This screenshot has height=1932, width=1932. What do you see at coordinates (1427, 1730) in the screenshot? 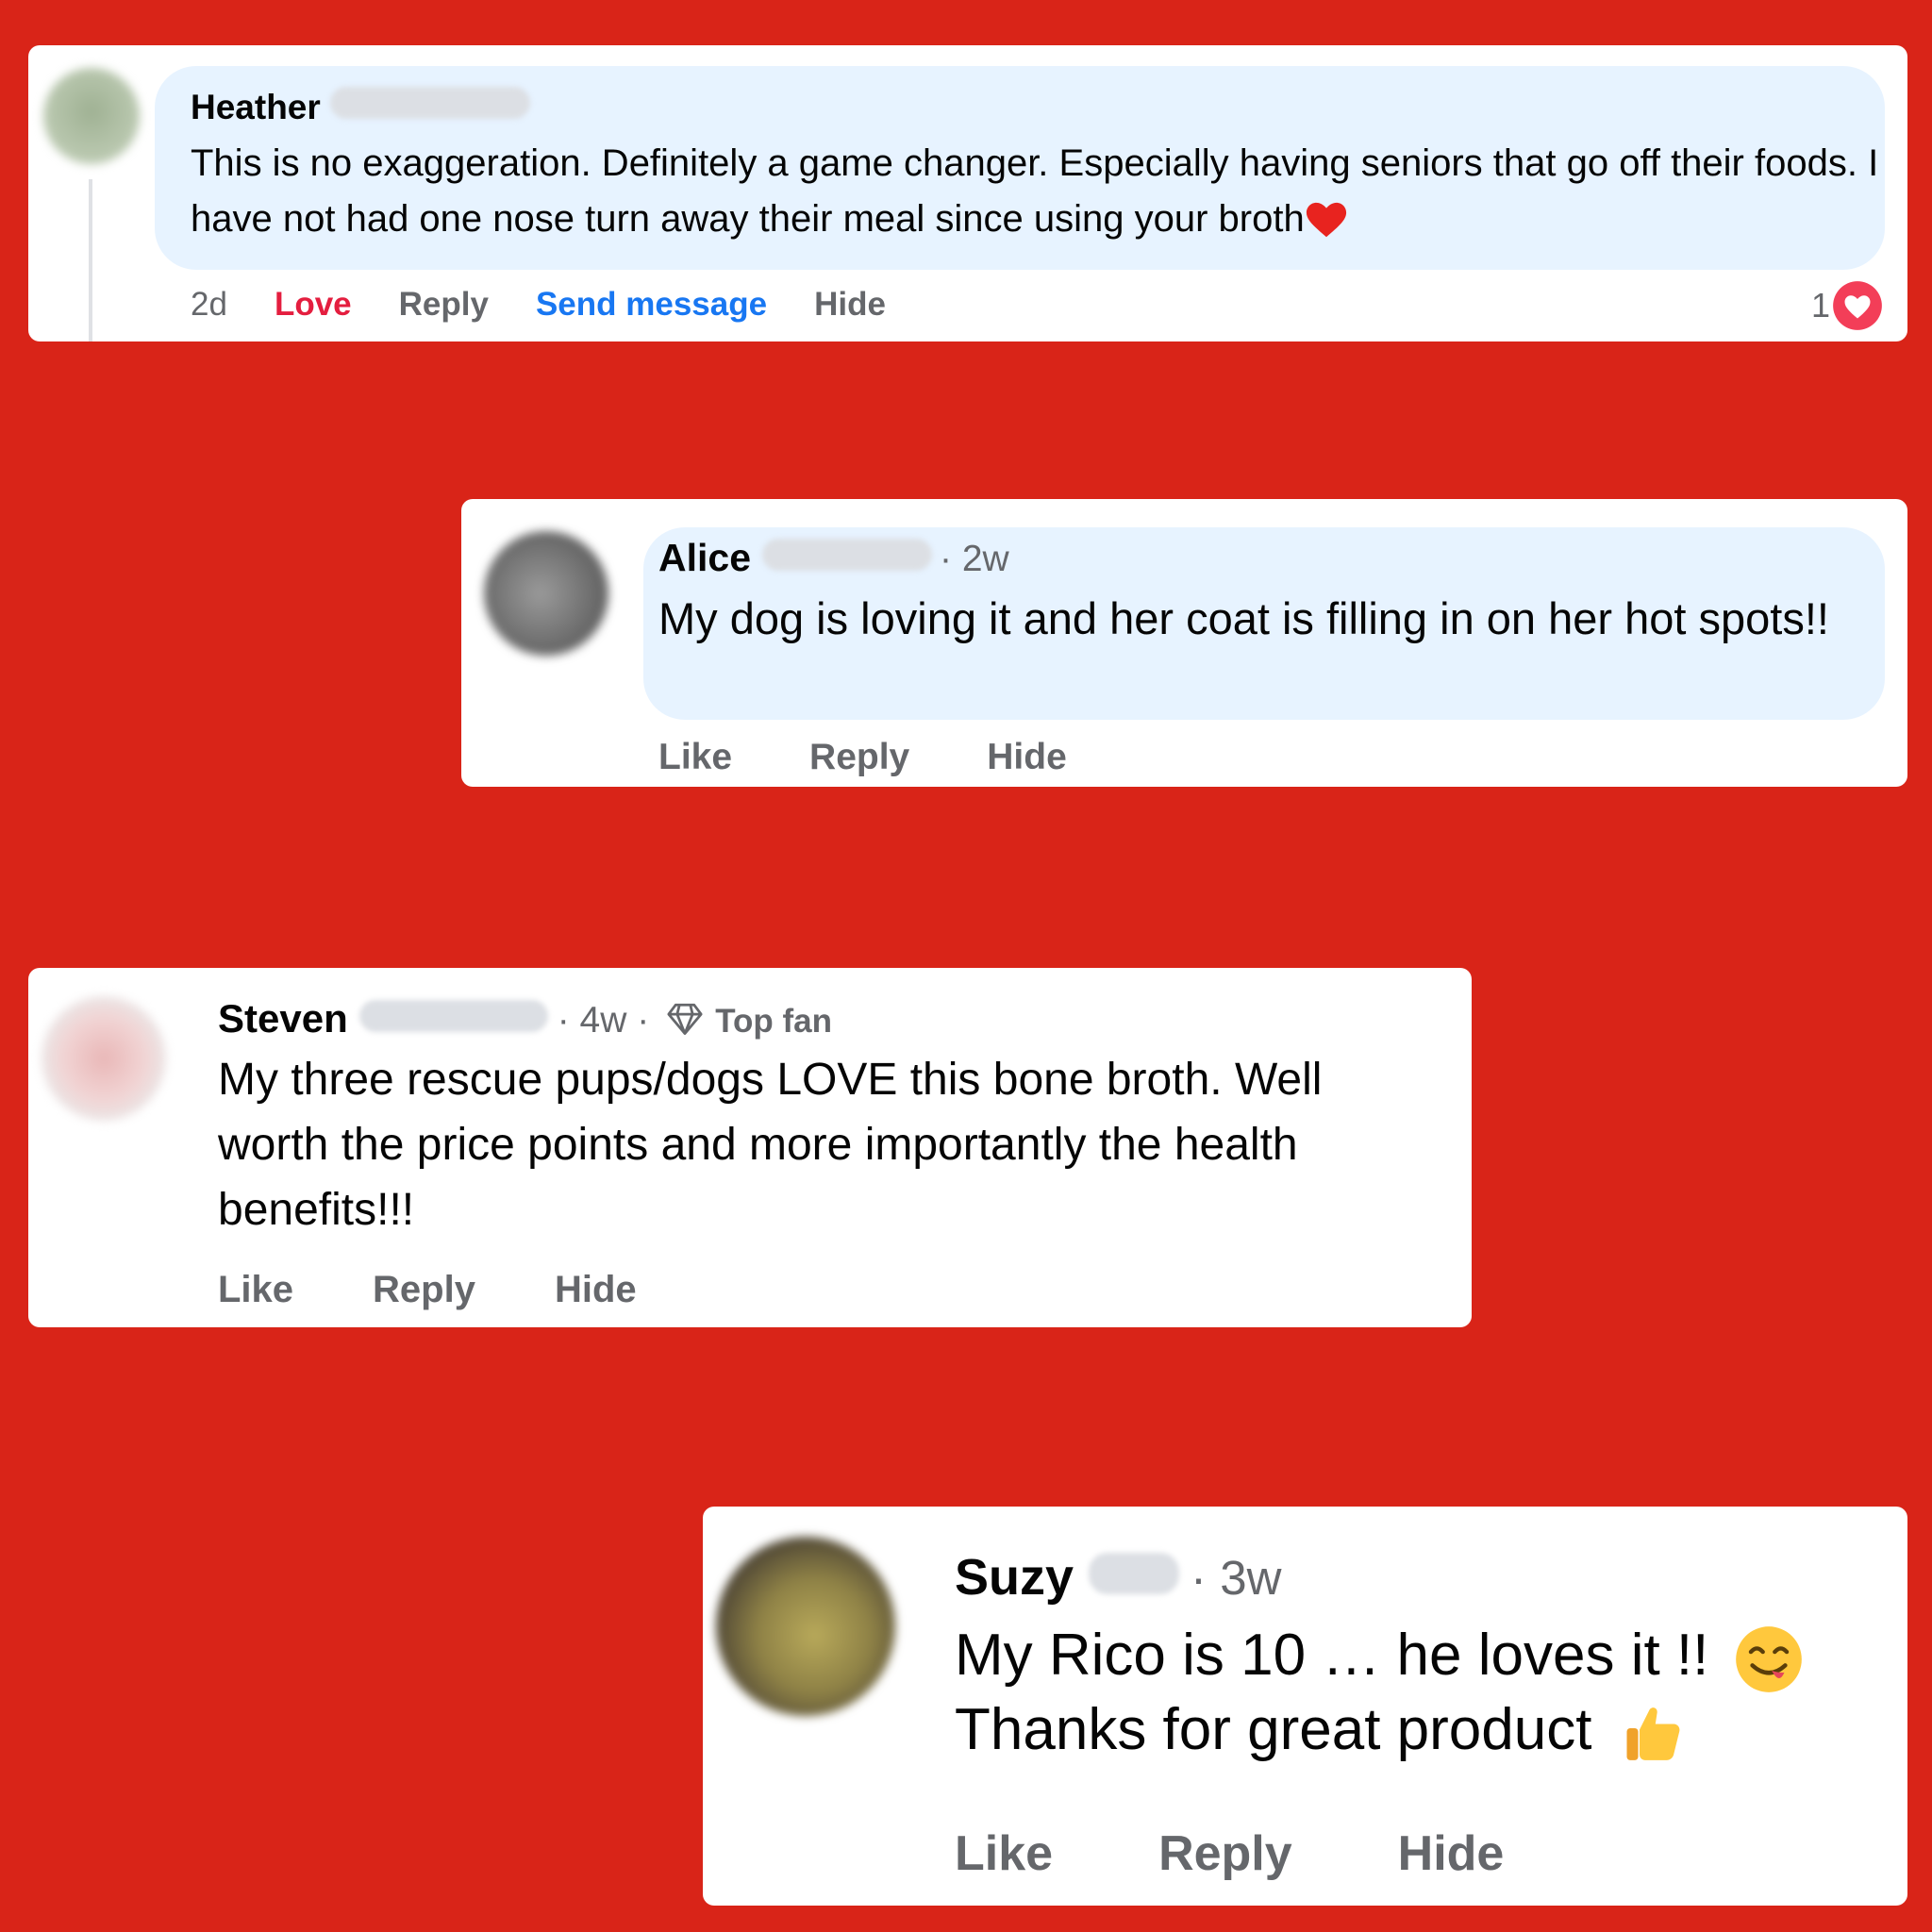
I see `comment-line: Thanks for great product` at bounding box center [1427, 1730].